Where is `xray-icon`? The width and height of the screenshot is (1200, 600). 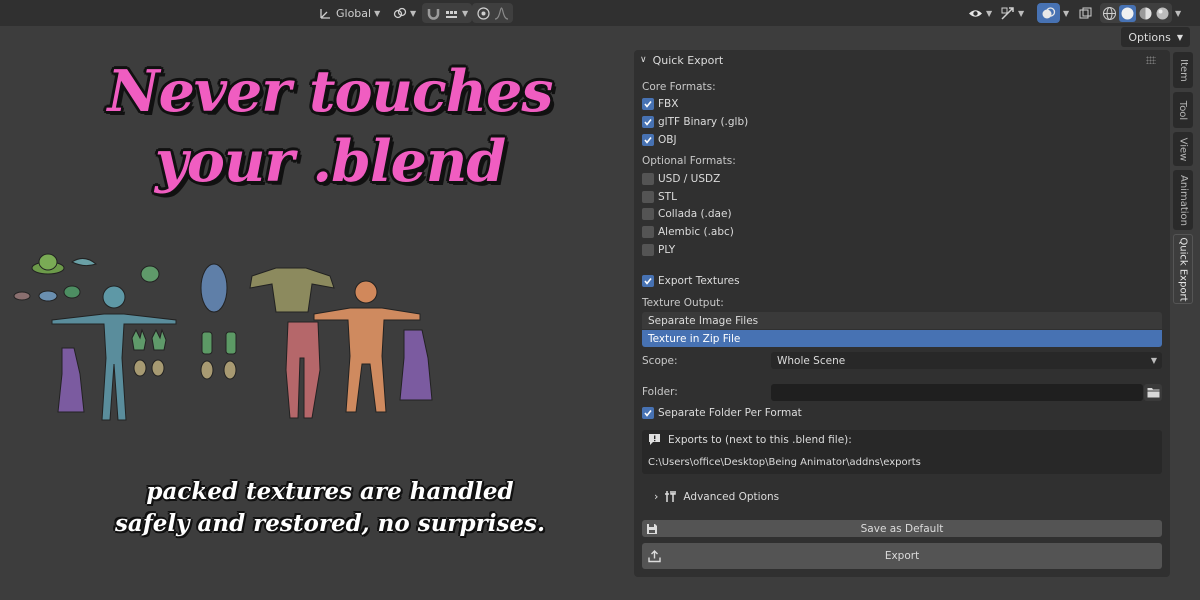 xray-icon is located at coordinates (1085, 12).